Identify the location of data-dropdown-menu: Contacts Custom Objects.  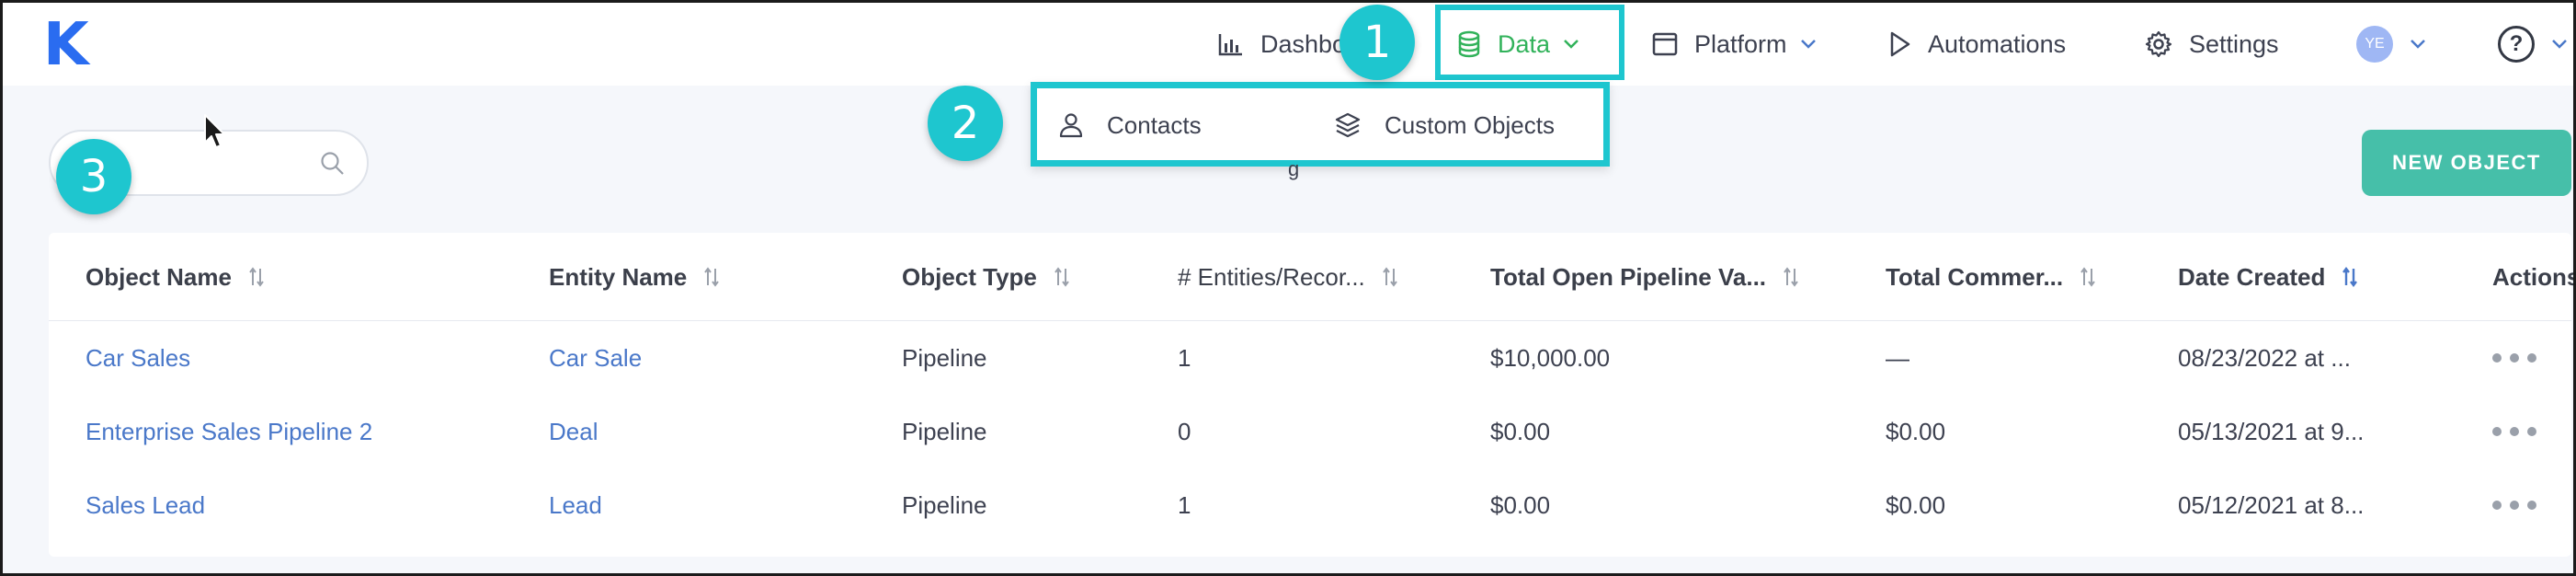
(1320, 124).